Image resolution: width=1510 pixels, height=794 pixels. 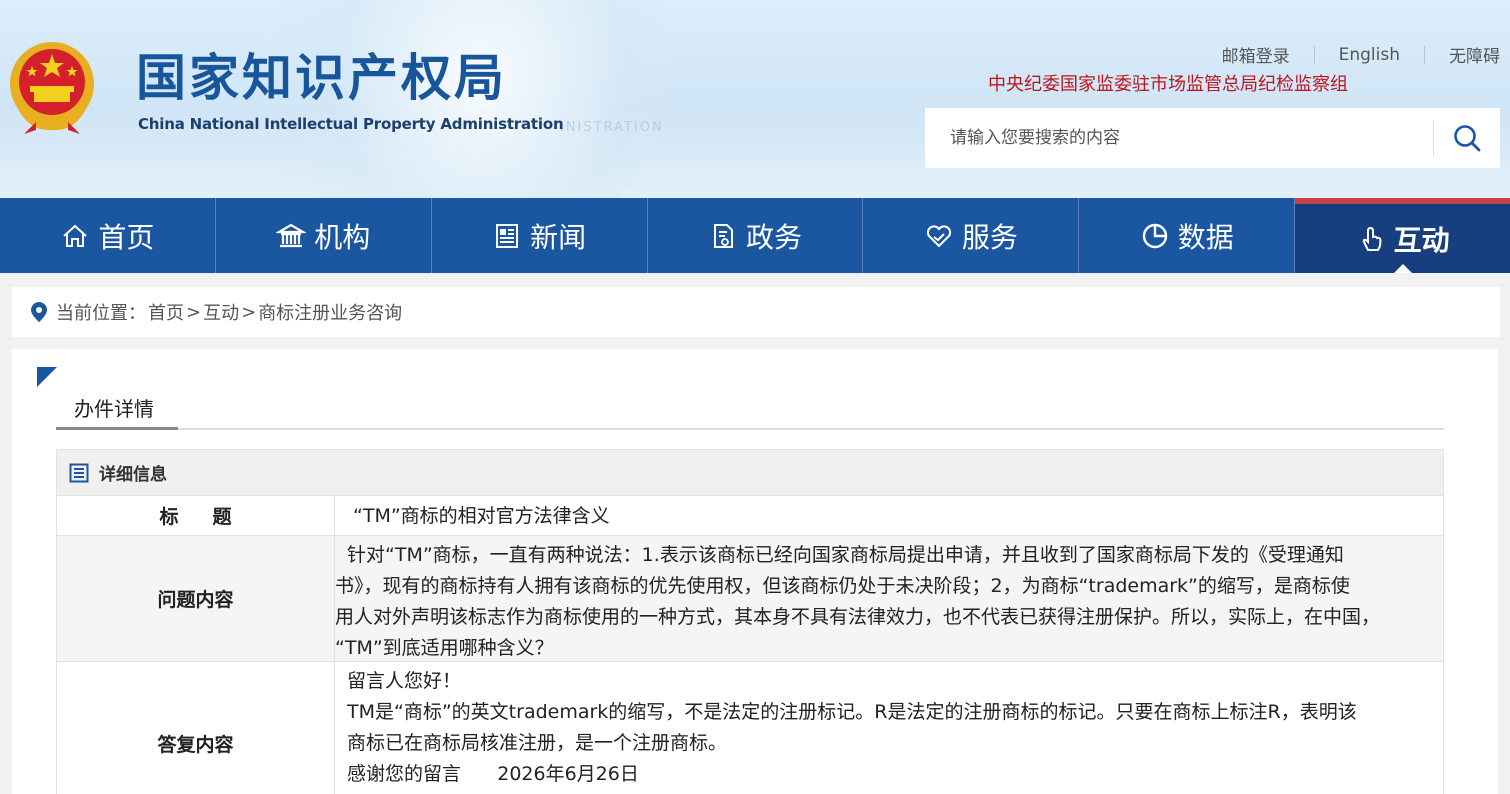 I want to click on search-bar, so click(x=1212, y=138).